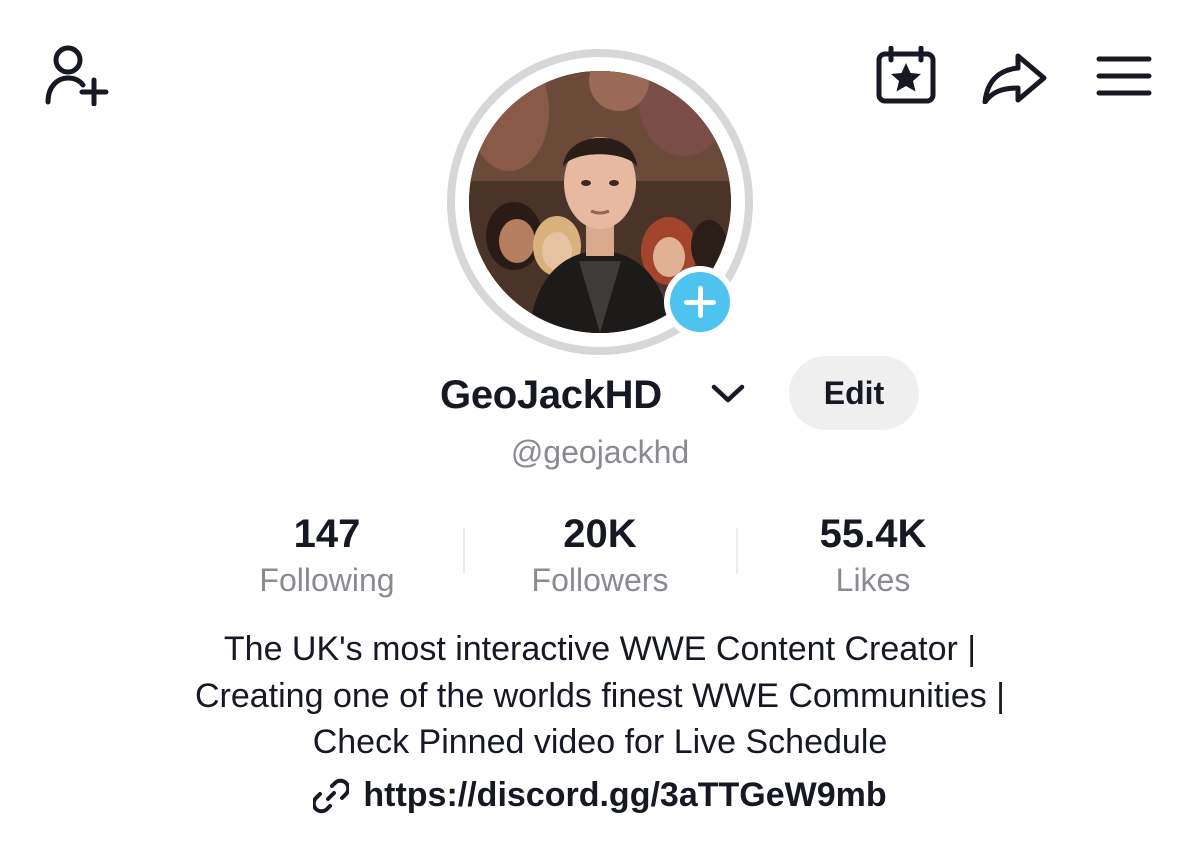 This screenshot has width=1200, height=845. Describe the element at coordinates (624, 795) in the screenshot. I see `bio-link-text: https://discord.gg/3aTTGeW9mb` at that location.